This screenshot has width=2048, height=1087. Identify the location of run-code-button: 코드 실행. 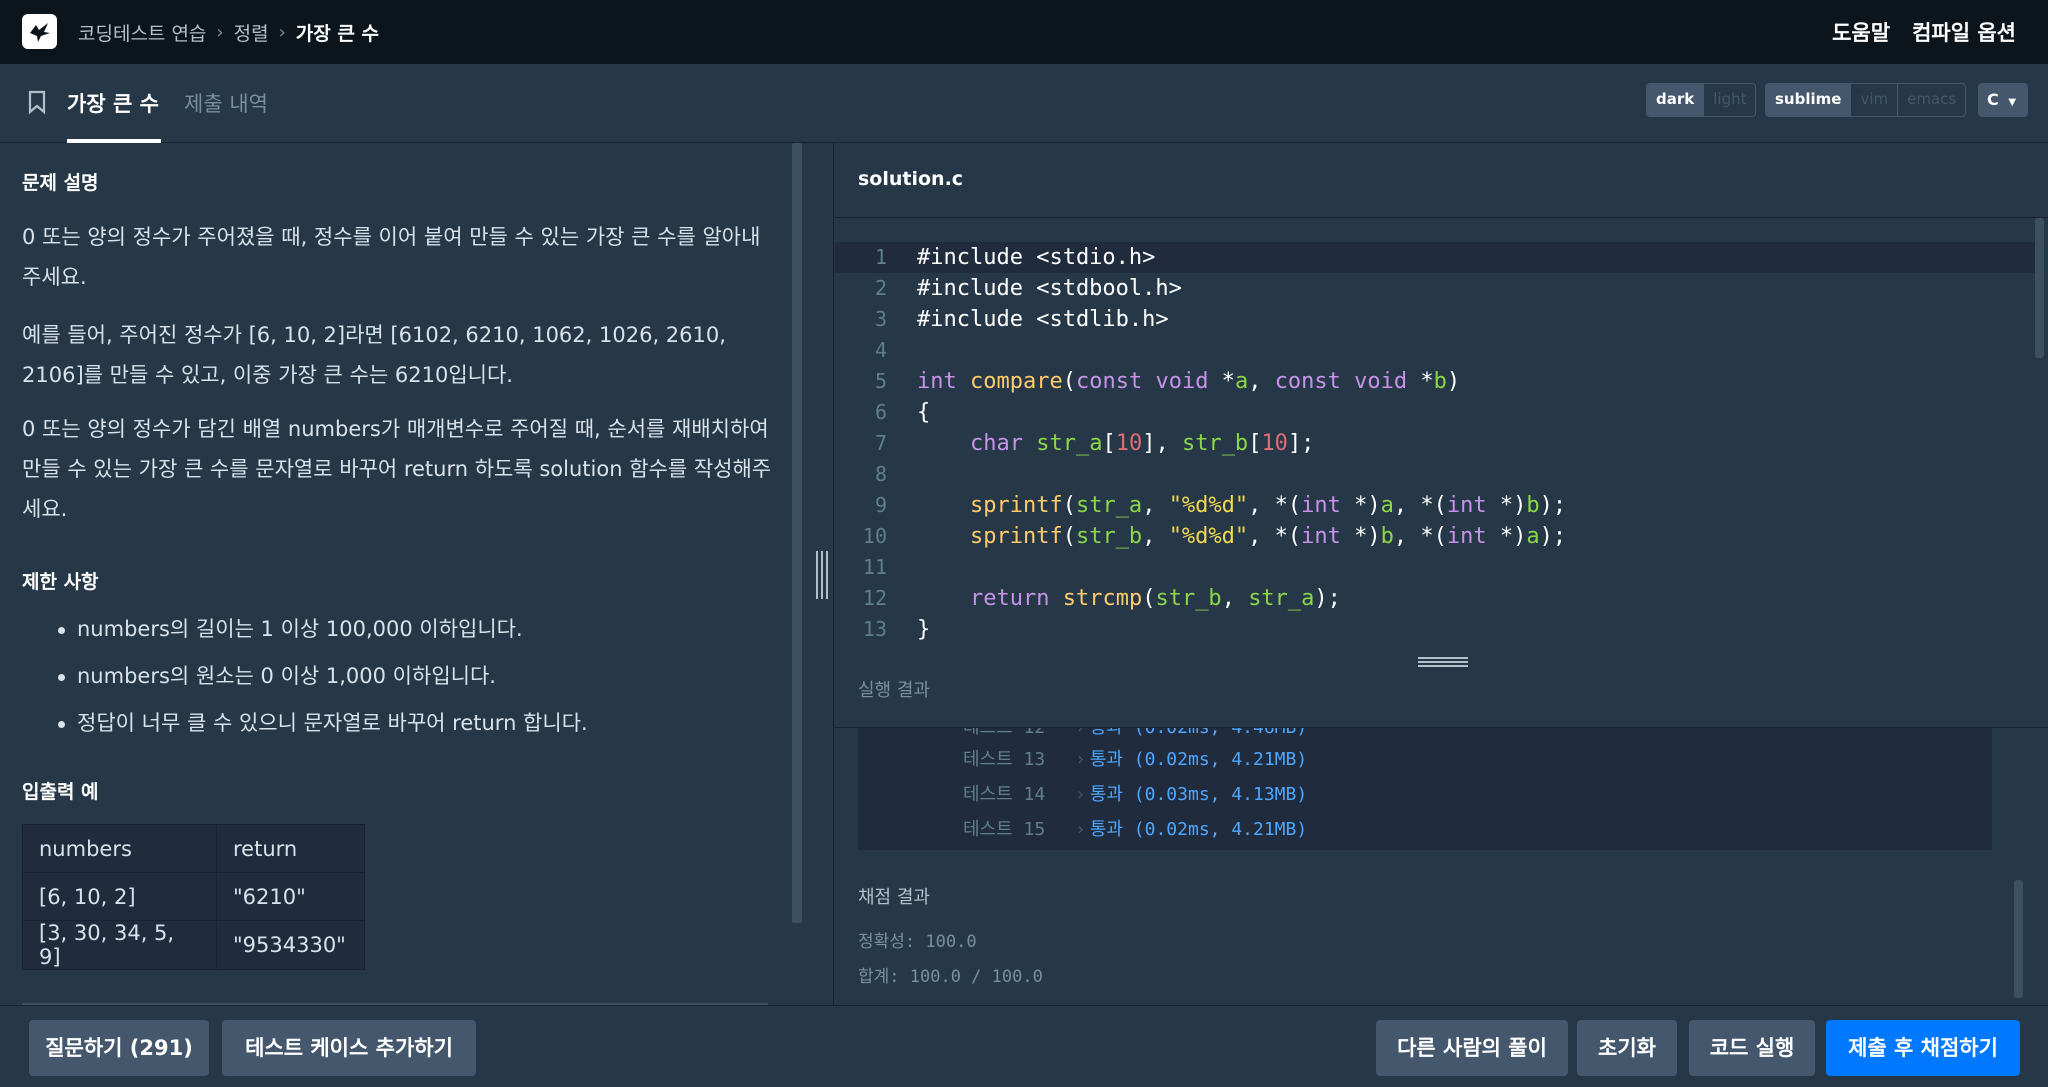
(1752, 1048).